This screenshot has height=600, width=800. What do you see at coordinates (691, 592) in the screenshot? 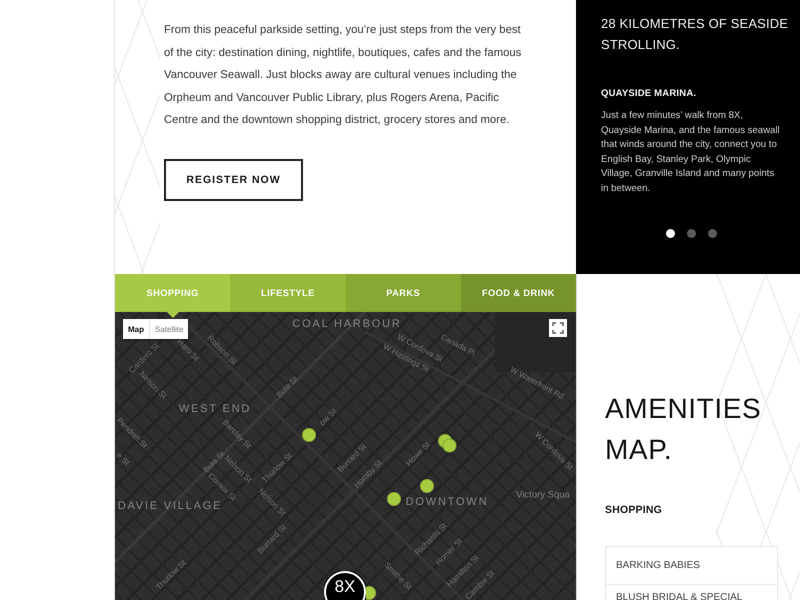
I see `amenity-list-item: BLUSH BRIDAL & SPECIAL` at bounding box center [691, 592].